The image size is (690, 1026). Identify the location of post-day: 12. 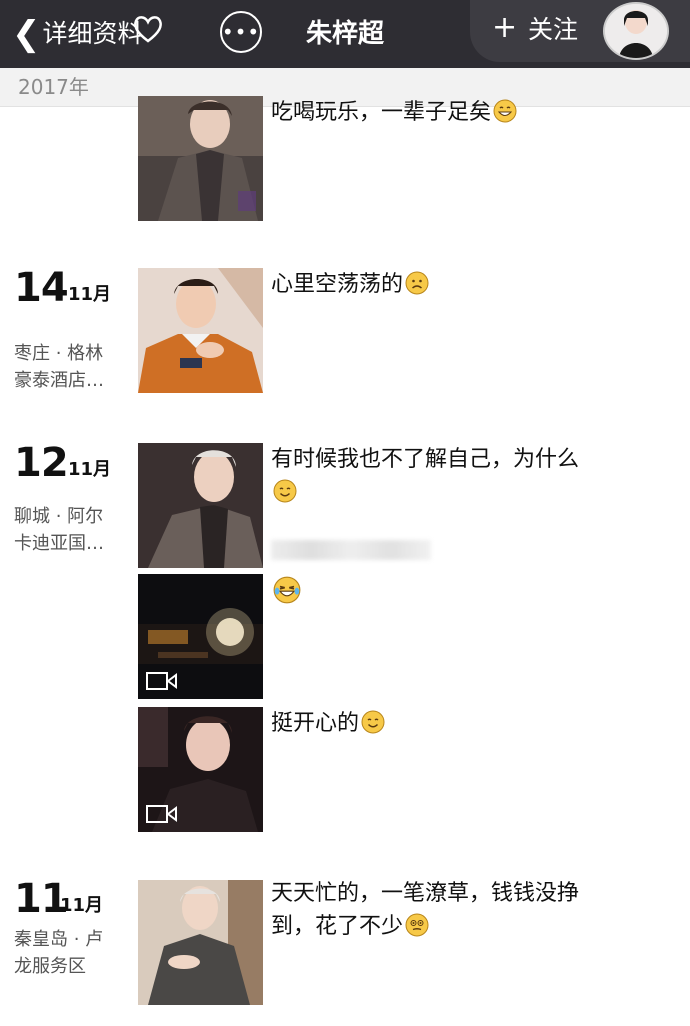
(41, 463).